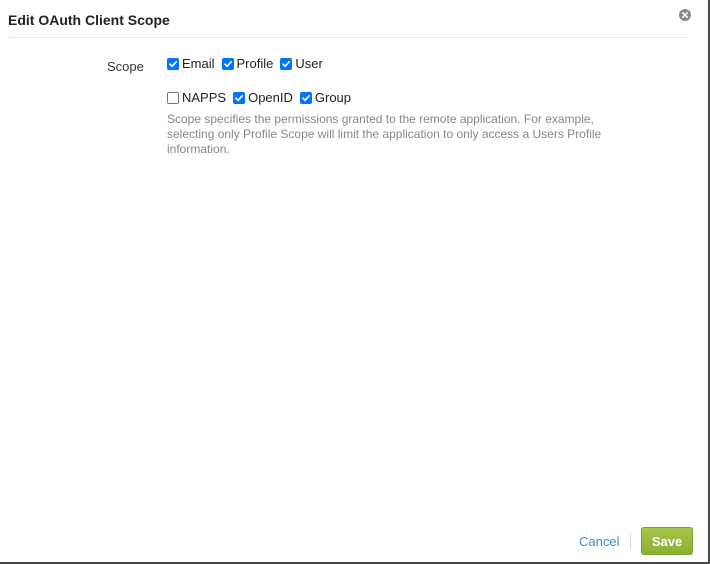  What do you see at coordinates (309, 63) in the screenshot?
I see `user-checkbox-label: User` at bounding box center [309, 63].